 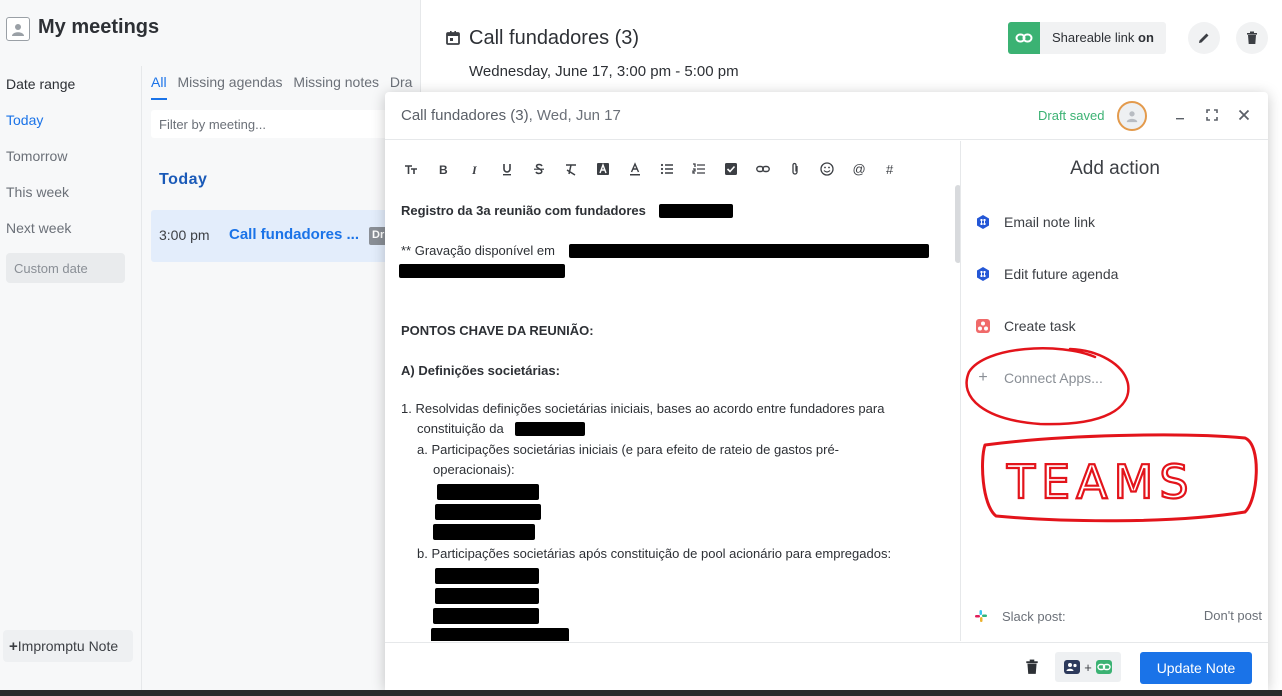 I want to click on pencil-icon, so click(x=1204, y=38).